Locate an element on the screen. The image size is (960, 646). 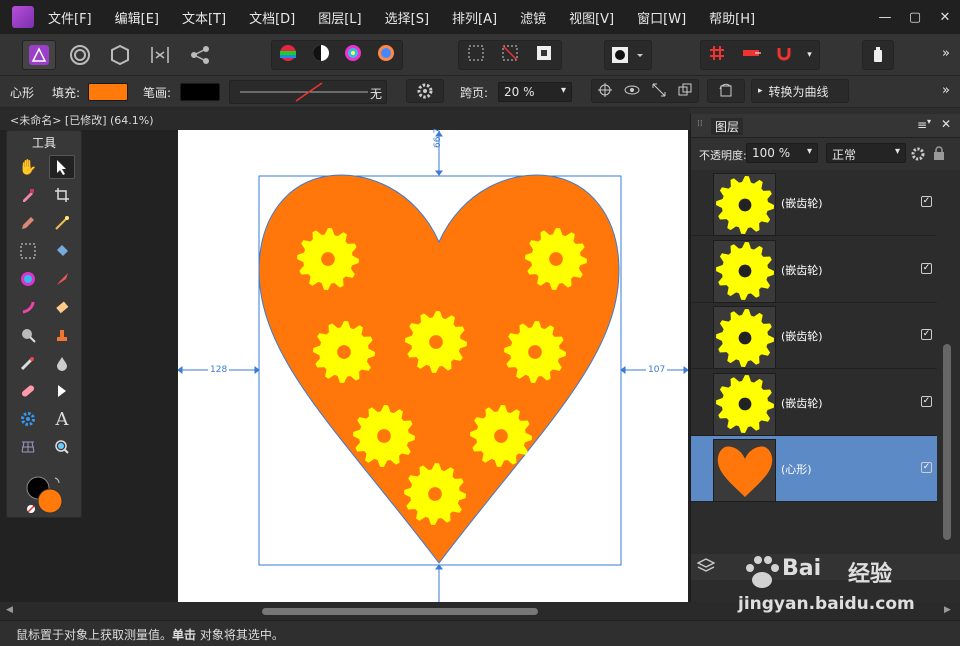
menu-document: 文档[D] is located at coordinates (272, 17).